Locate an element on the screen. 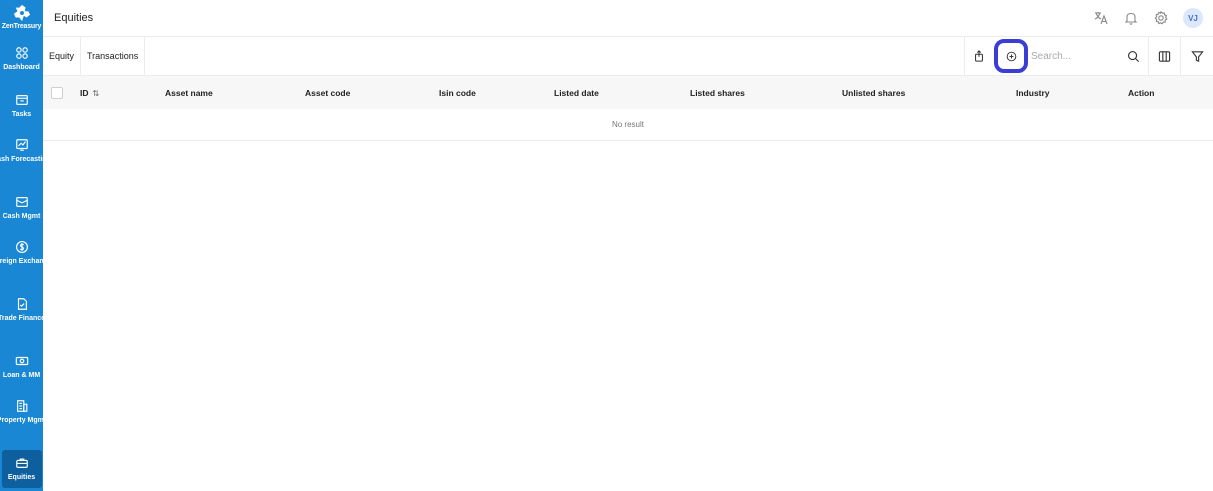  tab-equity: Equity is located at coordinates (62, 56).